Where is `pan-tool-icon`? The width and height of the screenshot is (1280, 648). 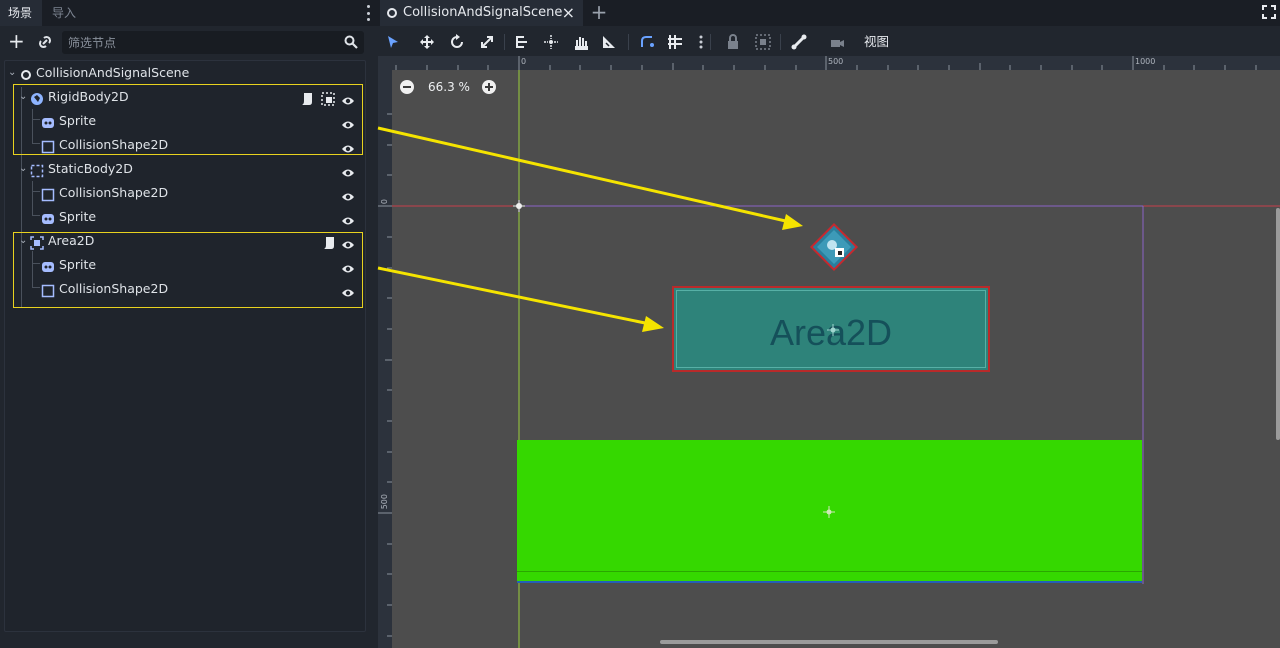 pan-tool-icon is located at coordinates (581, 42).